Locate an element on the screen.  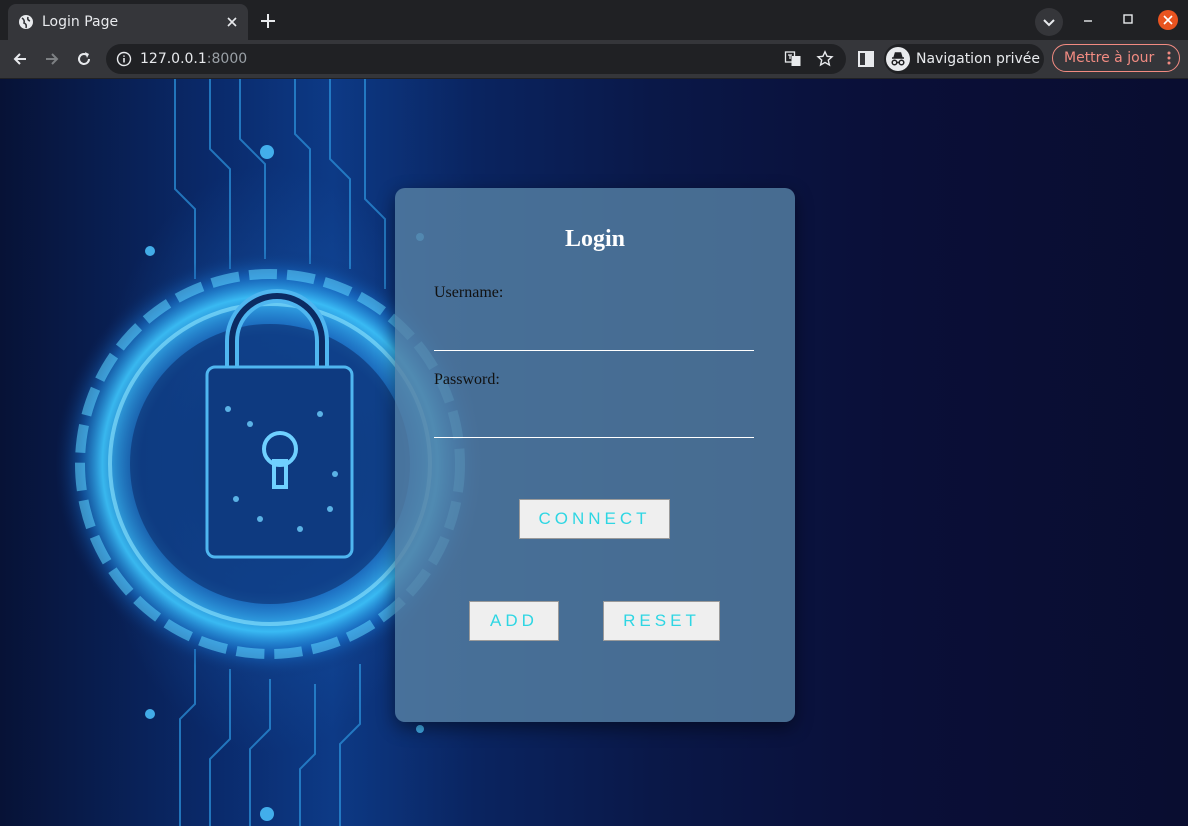
browser-tab-bar: Login Page is located at coordinates (594, 20).